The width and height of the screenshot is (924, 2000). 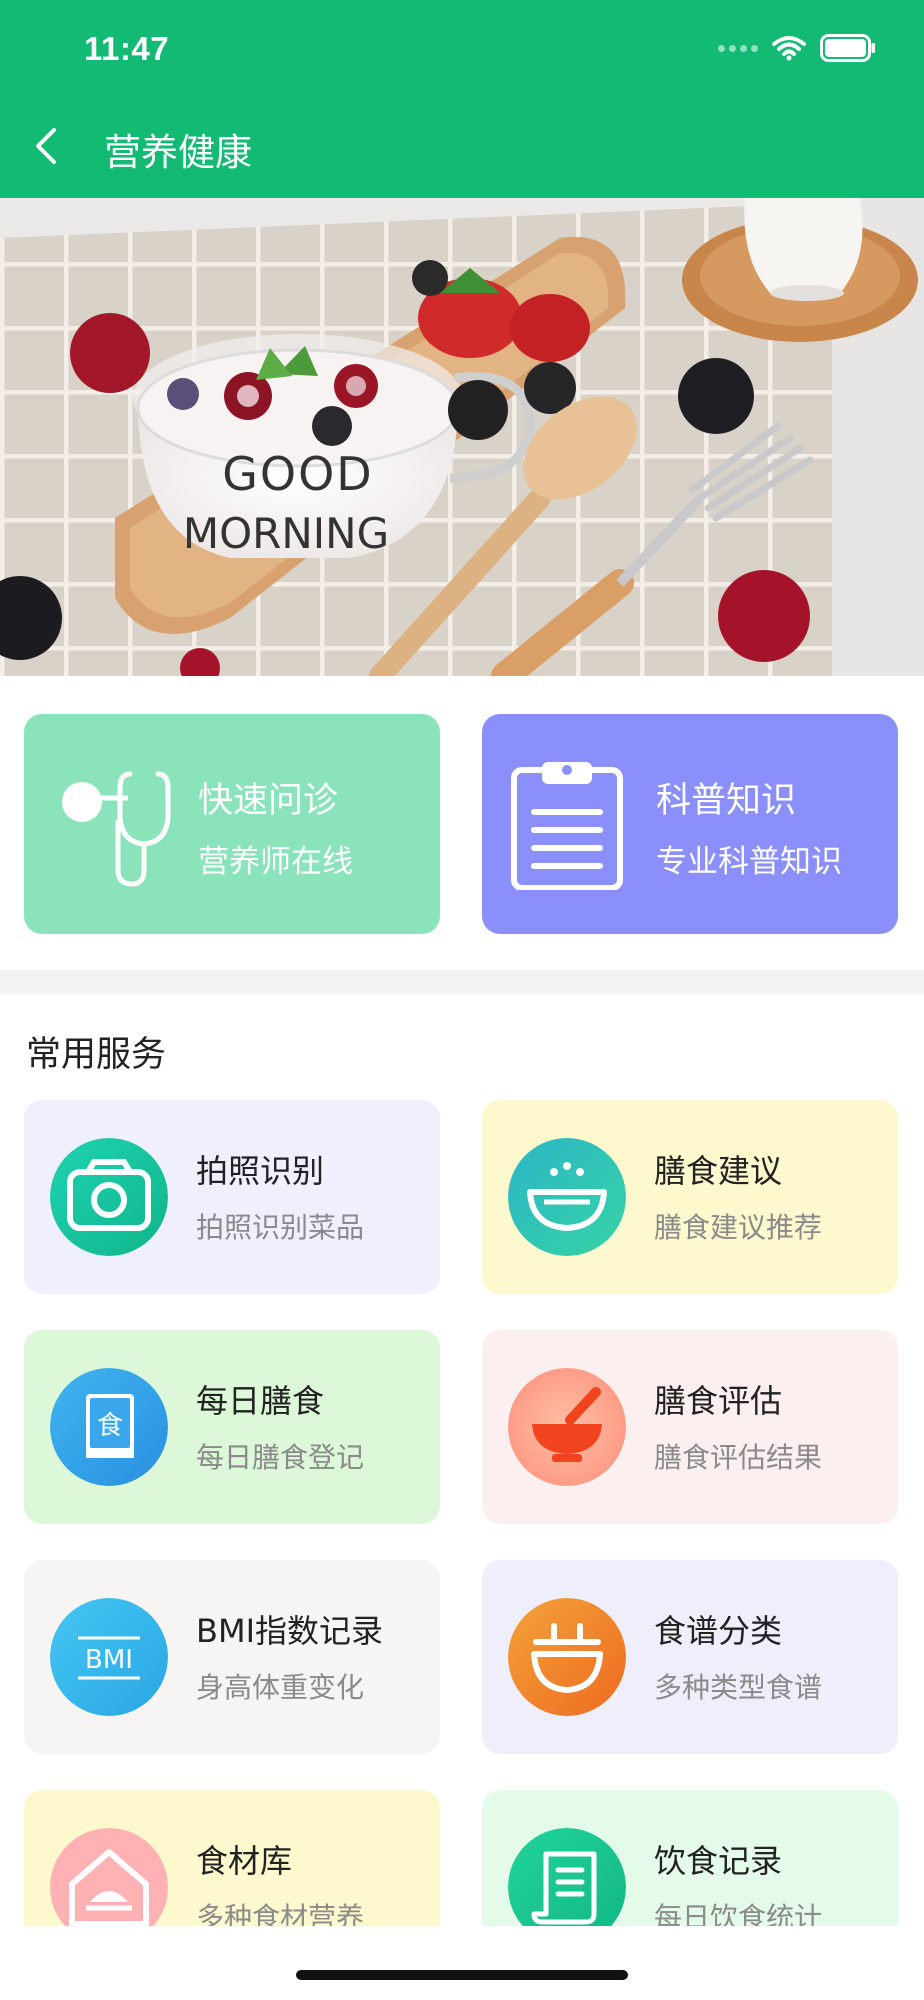 What do you see at coordinates (268, 801) in the screenshot?
I see `feature-title: 快速问诊` at bounding box center [268, 801].